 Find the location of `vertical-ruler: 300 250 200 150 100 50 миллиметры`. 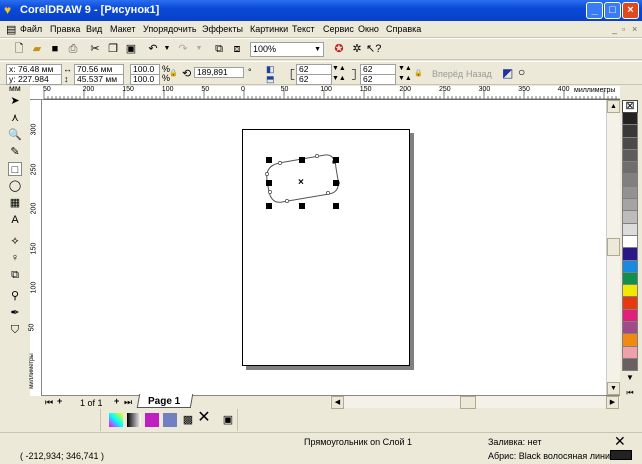

vertical-ruler: 300 250 200 150 100 50 миллиметры is located at coordinates (35, 248).